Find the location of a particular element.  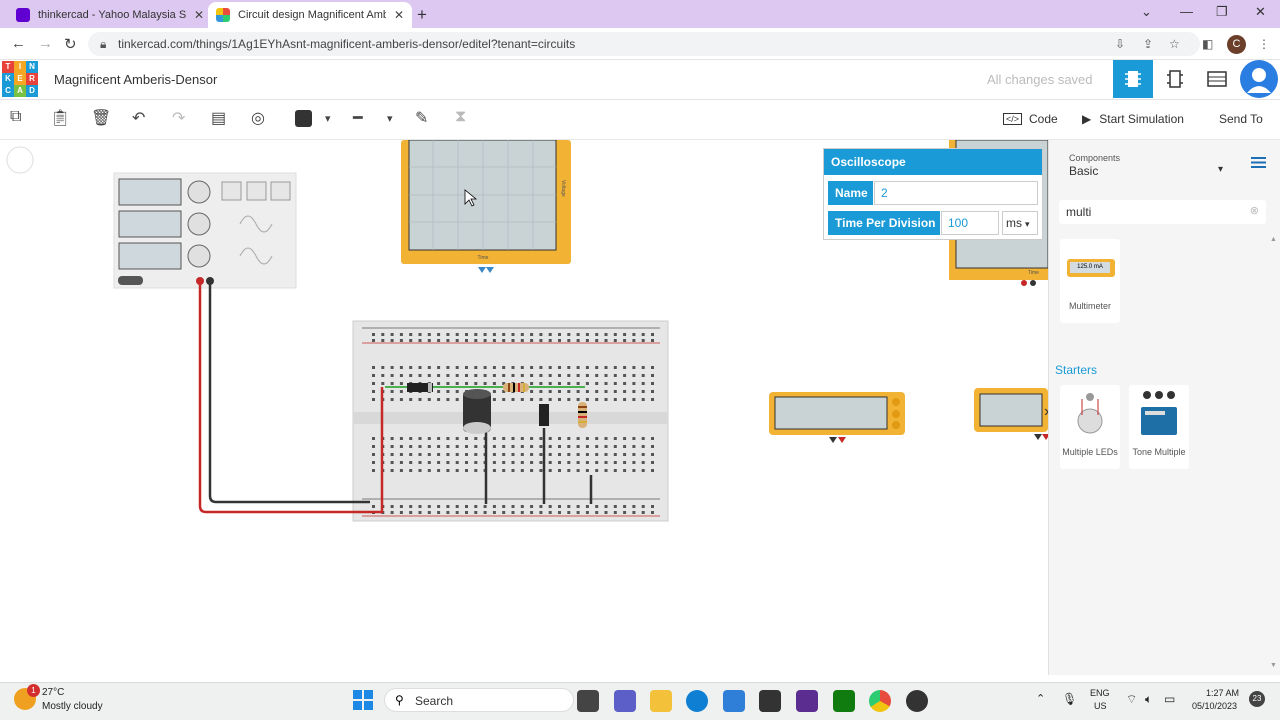

browser-tab-tinkercad: Circuit design Magnificent Ambe ✕ is located at coordinates (310, 15).